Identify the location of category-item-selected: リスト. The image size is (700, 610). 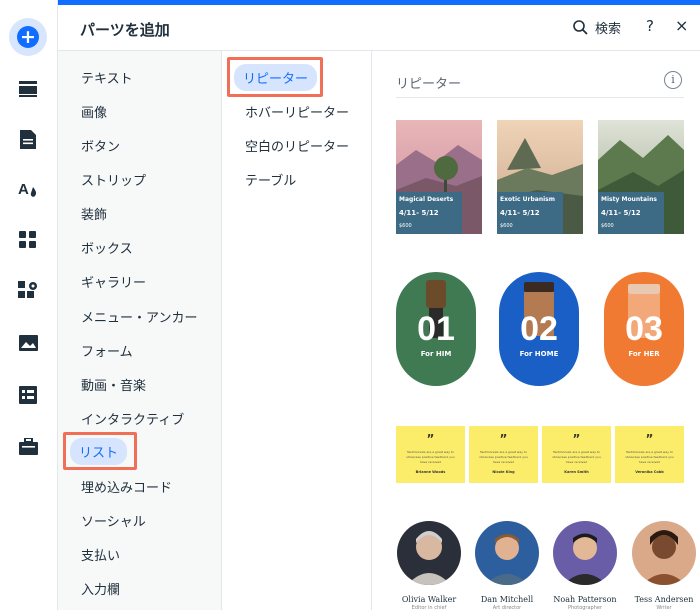
(100, 451).